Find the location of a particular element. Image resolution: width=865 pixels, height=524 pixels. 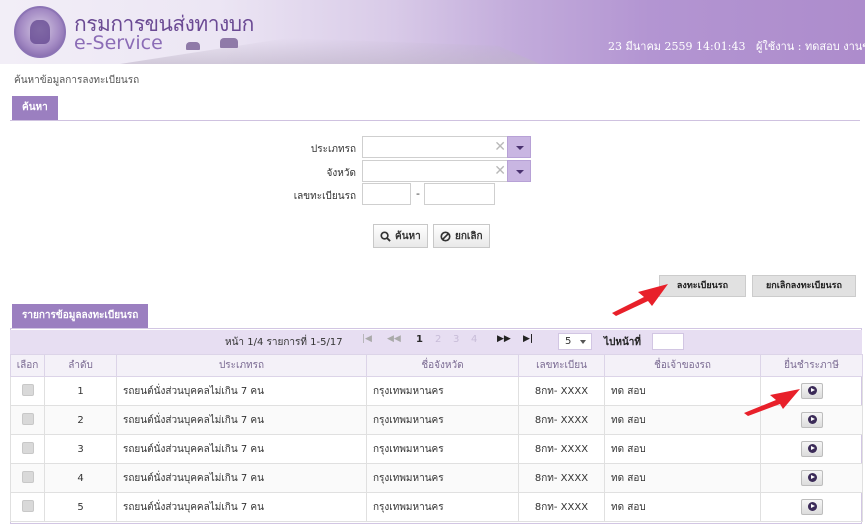

page-size-select: 5 is located at coordinates (575, 341).